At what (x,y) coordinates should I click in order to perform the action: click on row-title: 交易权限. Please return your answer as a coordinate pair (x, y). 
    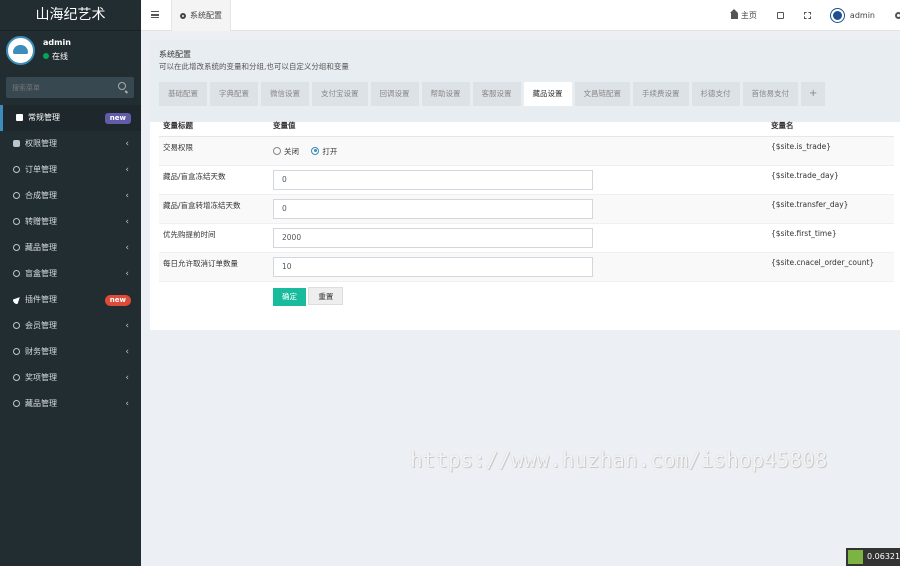
    Looking at the image, I should click on (178, 147).